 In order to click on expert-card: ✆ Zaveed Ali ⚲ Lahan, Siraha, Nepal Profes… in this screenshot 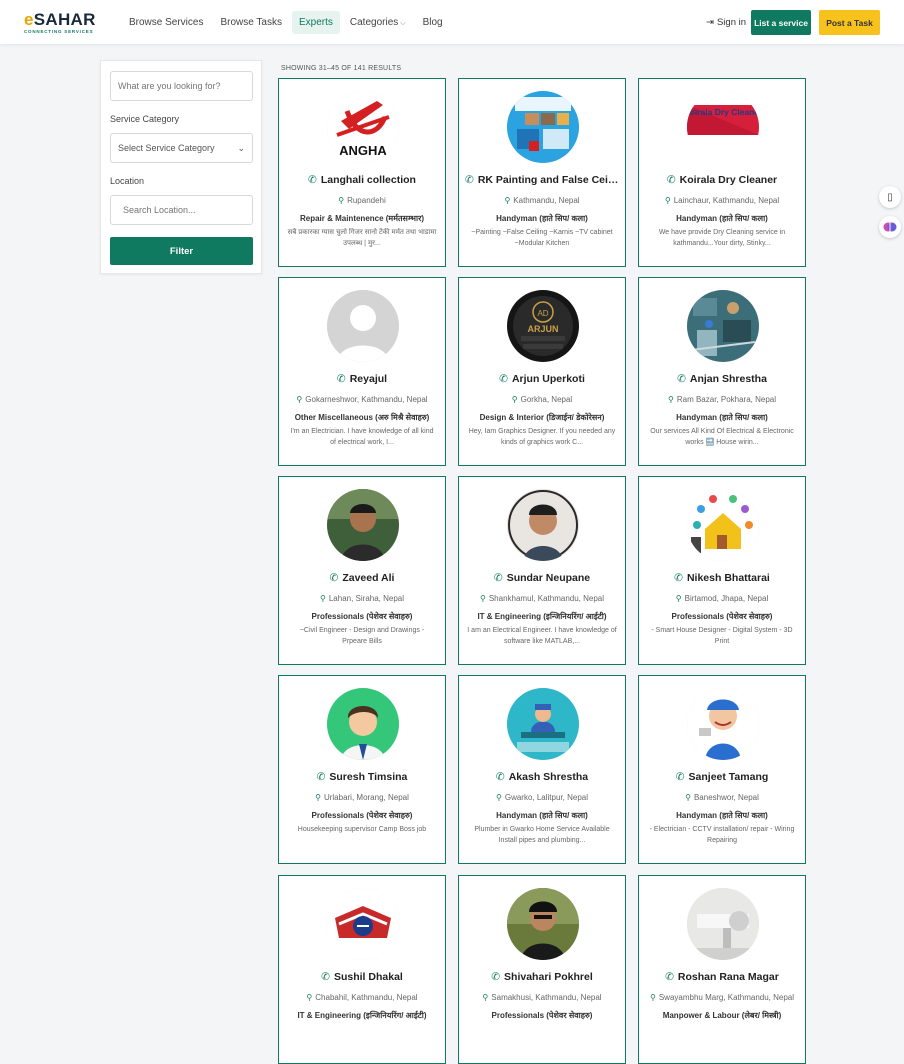, I will do `click(362, 570)`.